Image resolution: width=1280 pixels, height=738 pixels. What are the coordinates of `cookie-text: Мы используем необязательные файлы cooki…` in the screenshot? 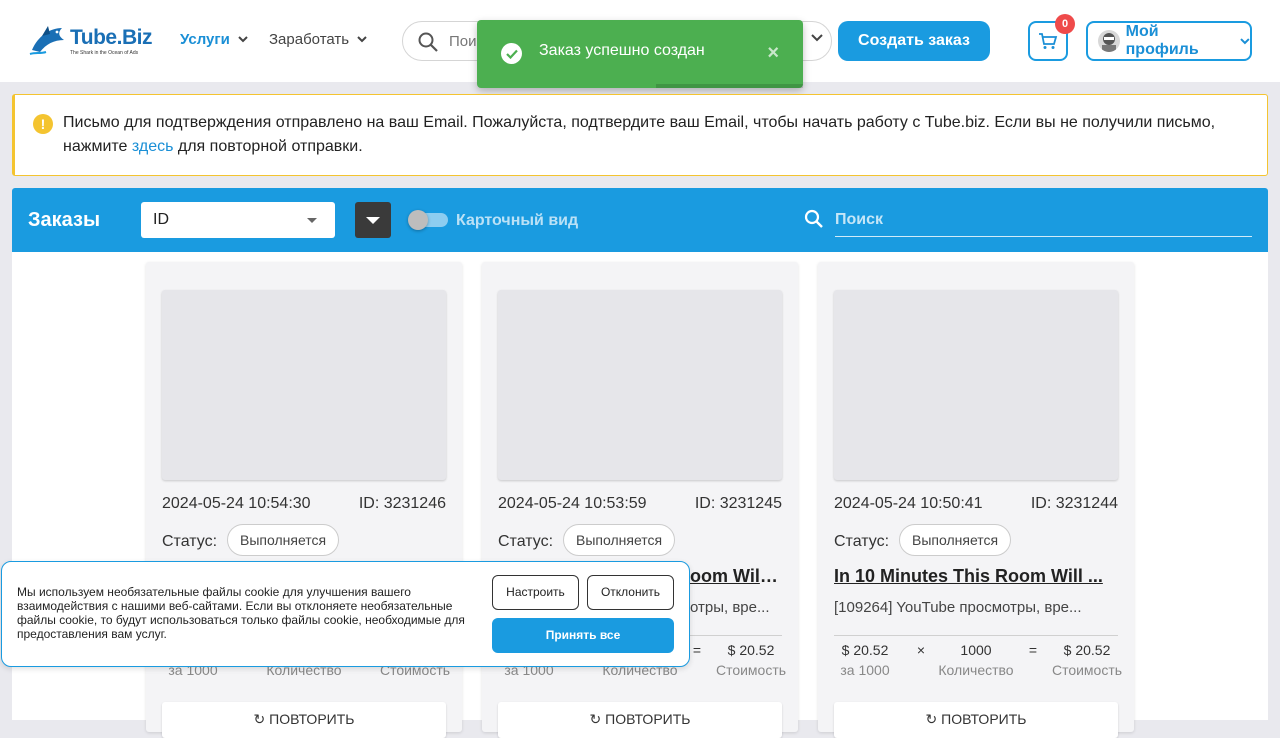 It's located at (241, 613).